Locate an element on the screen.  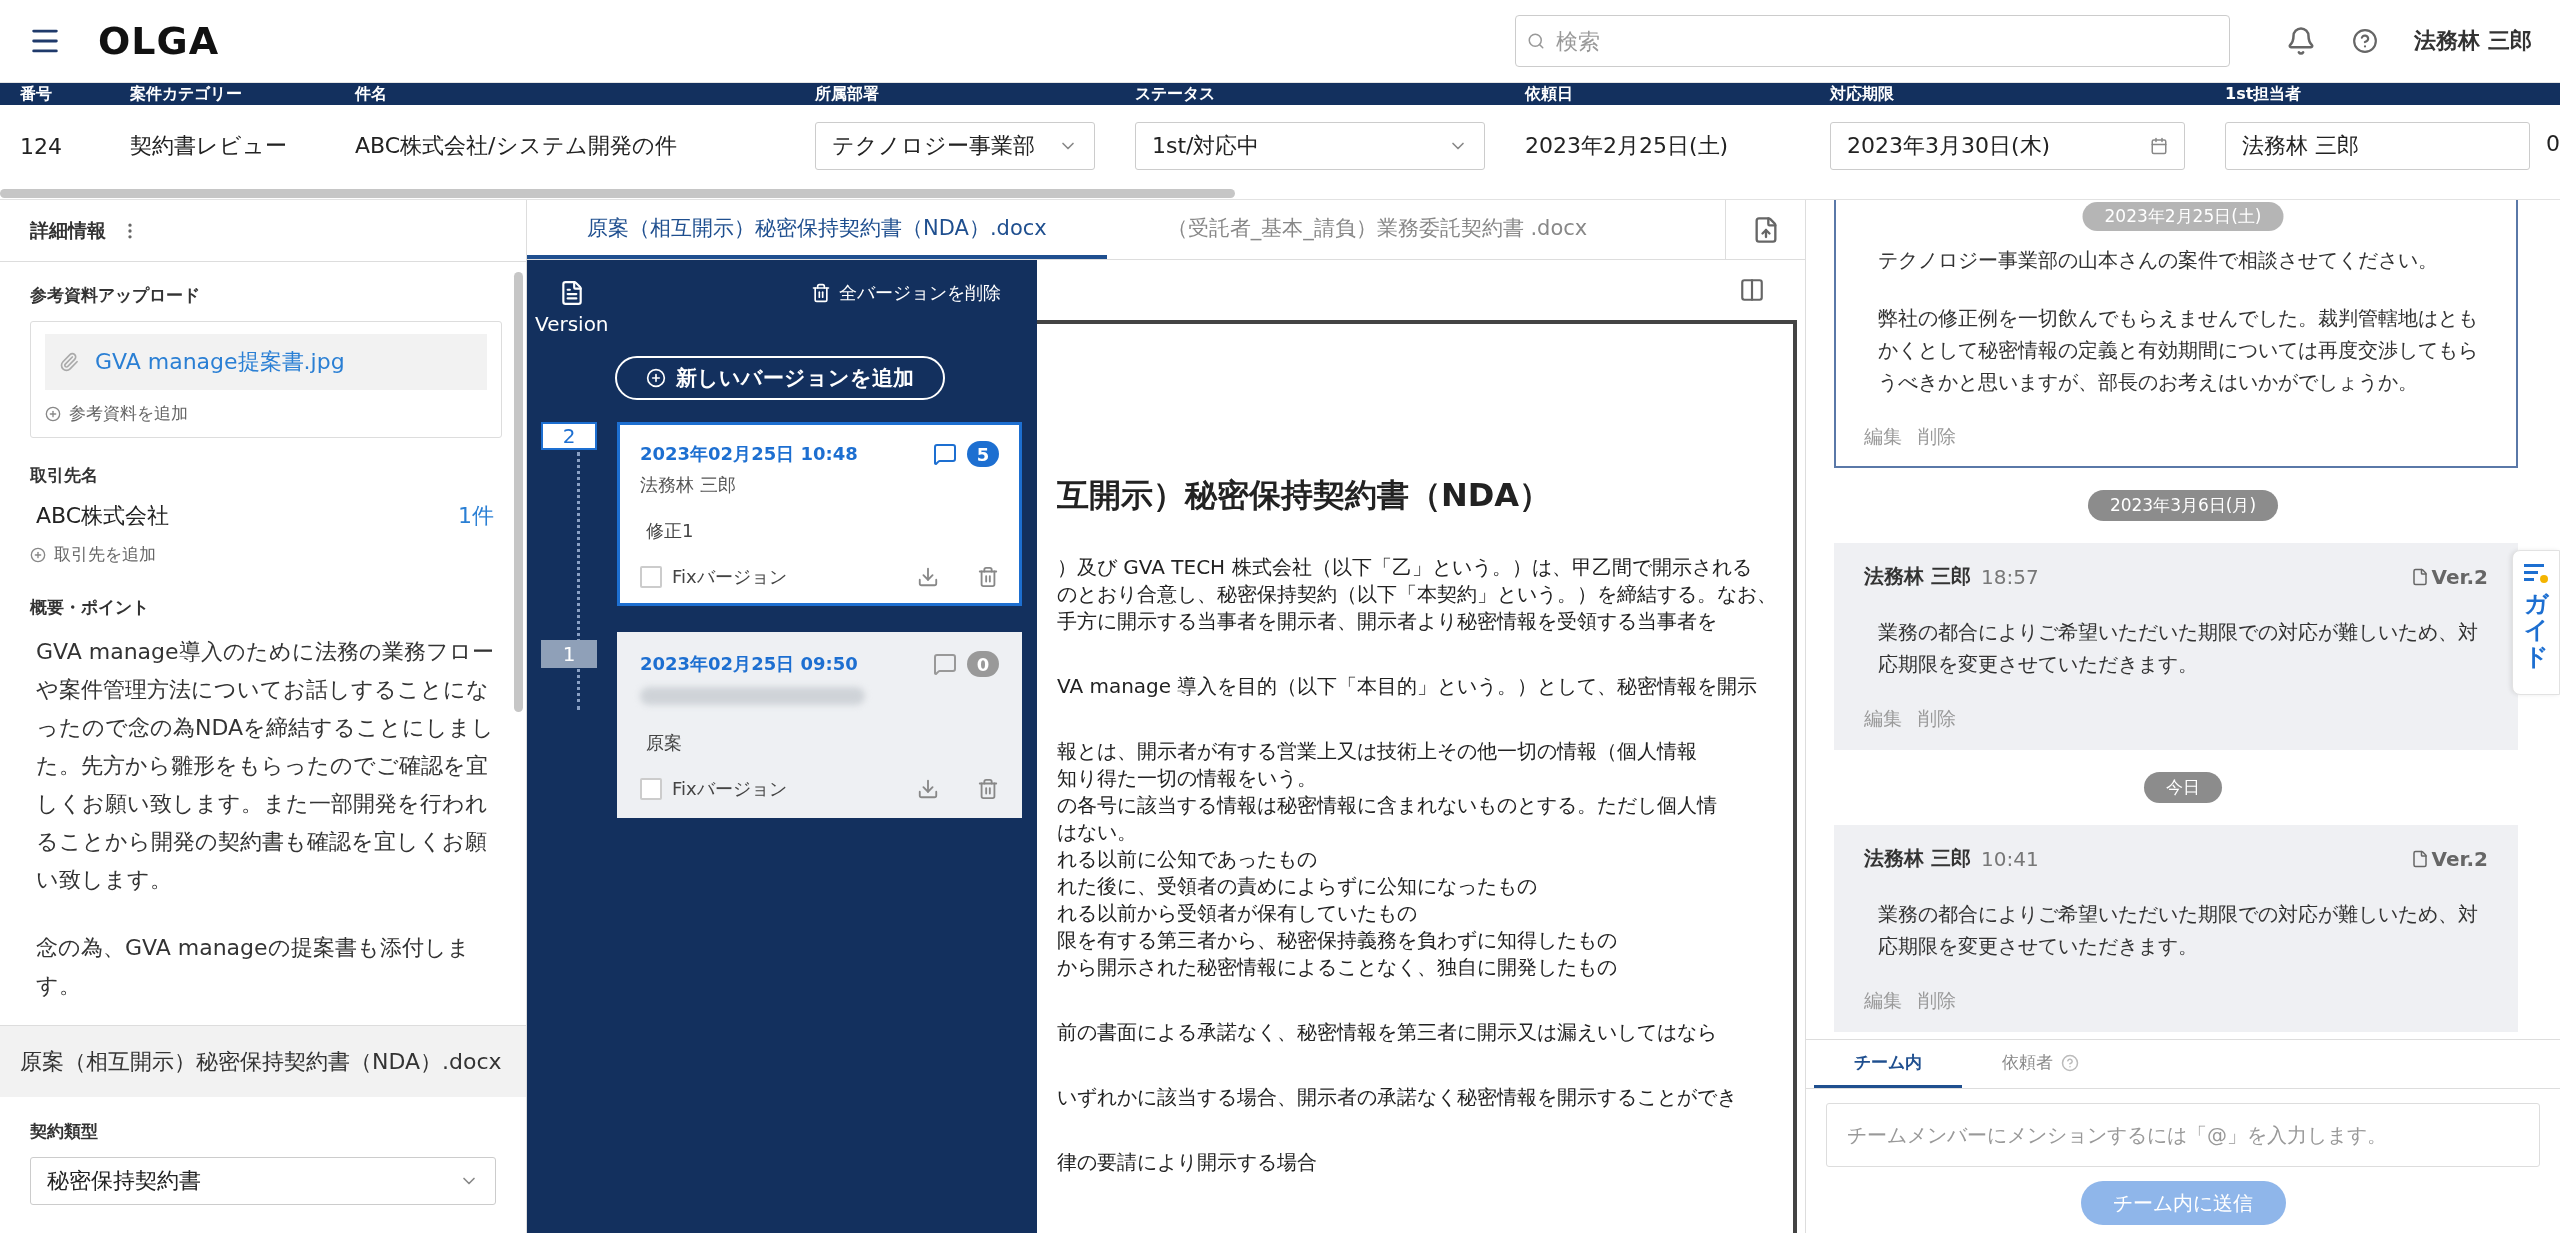
date-separator: 今日 is located at coordinates (2183, 787).